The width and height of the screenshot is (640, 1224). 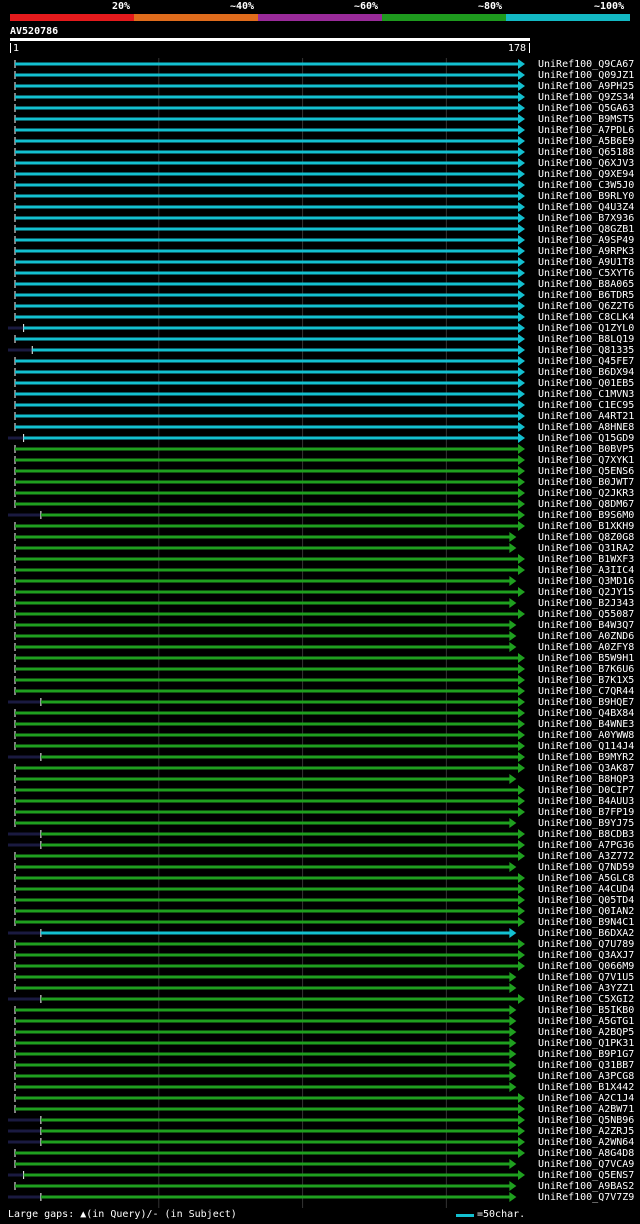 What do you see at coordinates (586, 1186) in the screenshot?
I see `hit-label: UniRef100_A9BAS2` at bounding box center [586, 1186].